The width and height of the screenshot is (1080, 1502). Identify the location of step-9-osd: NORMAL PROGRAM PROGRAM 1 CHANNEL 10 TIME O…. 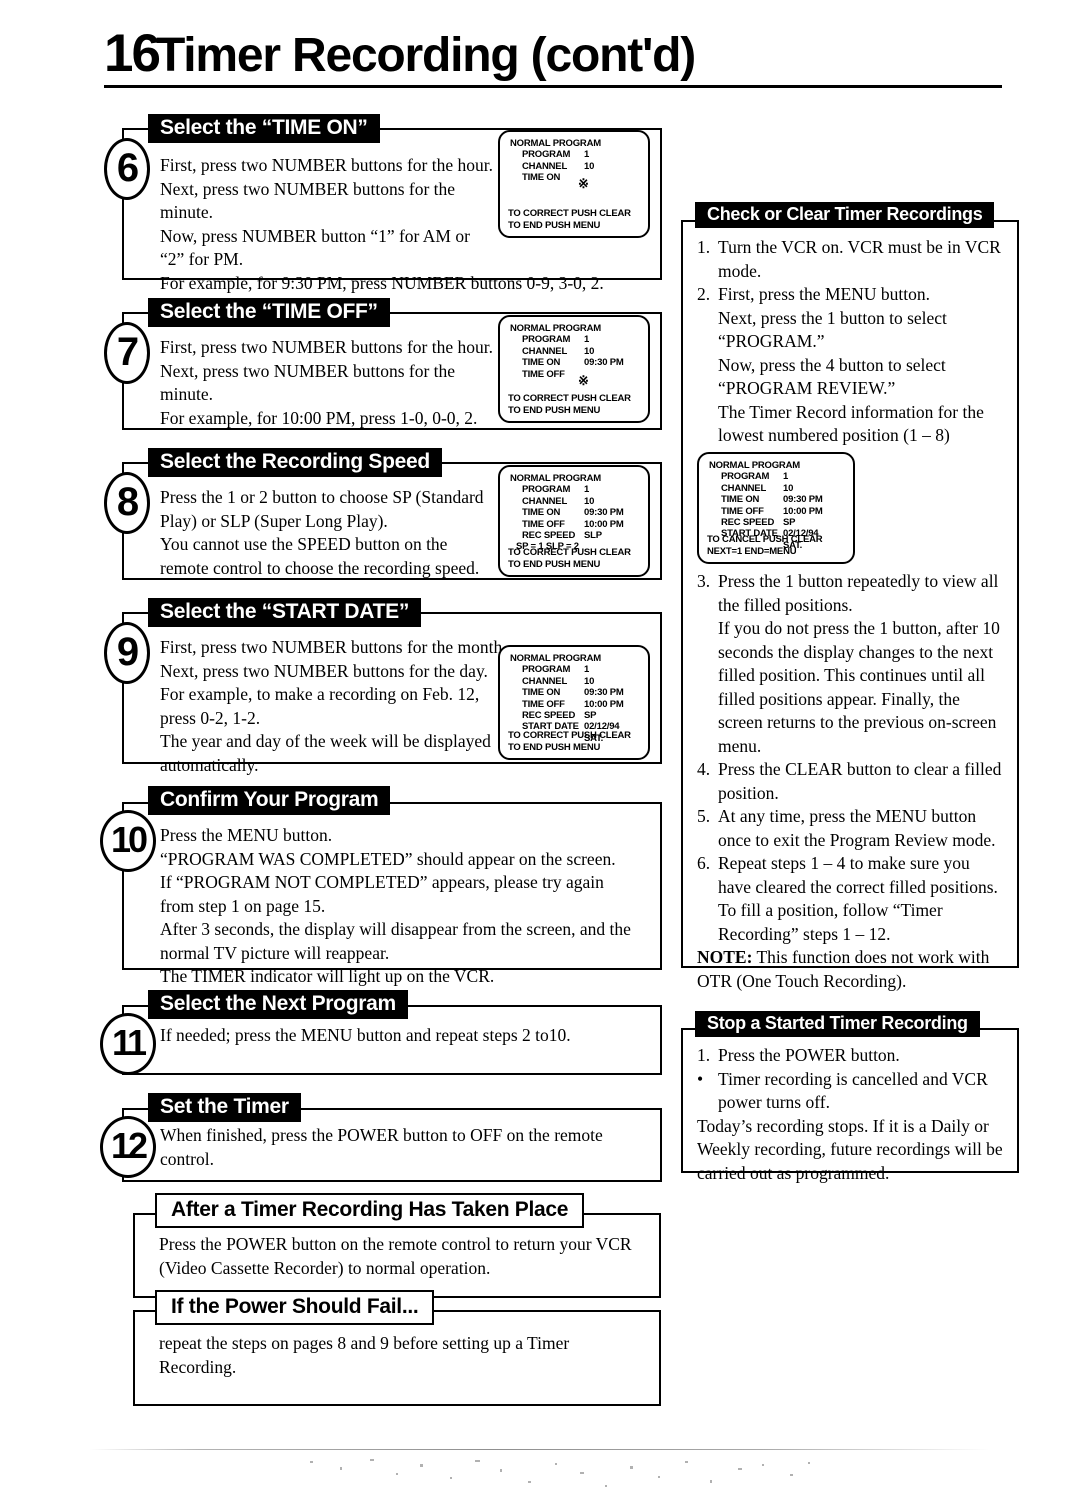
(574, 702).